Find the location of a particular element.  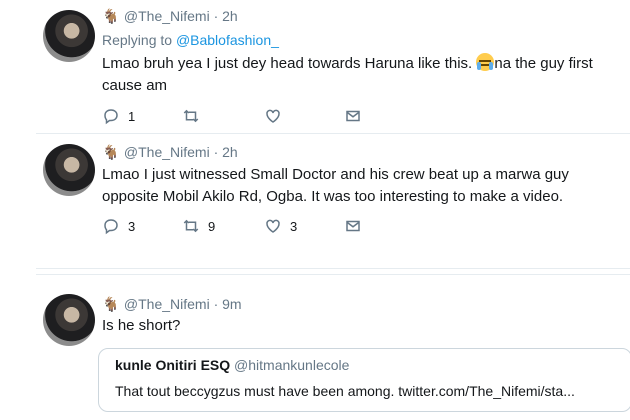

reply-button: 1 is located at coordinates (118, 116).